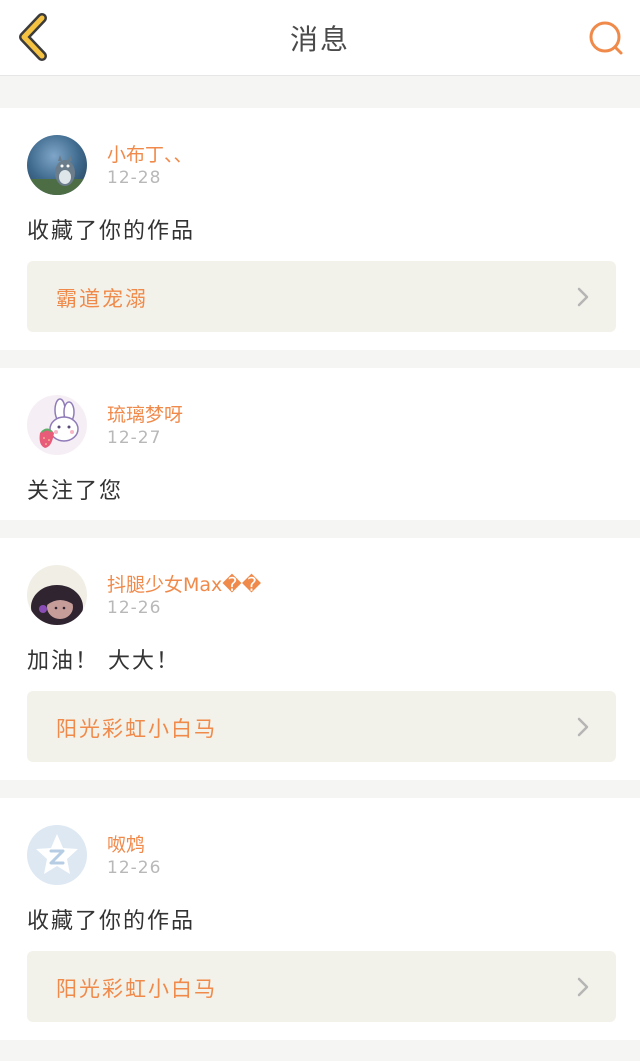 The width and height of the screenshot is (640, 1061). I want to click on totoro-avatar-icon, so click(57, 165).